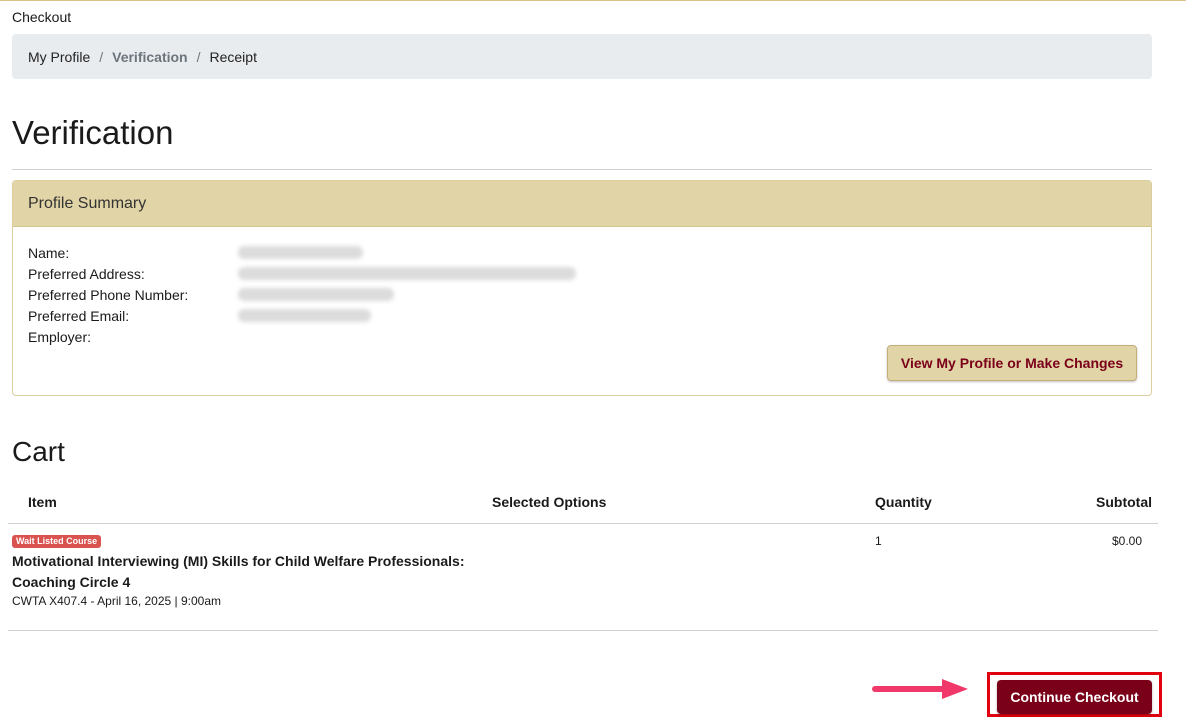 Image resolution: width=1186 pixels, height=722 pixels. I want to click on item-subtotal: $0.00, so click(1126, 541).